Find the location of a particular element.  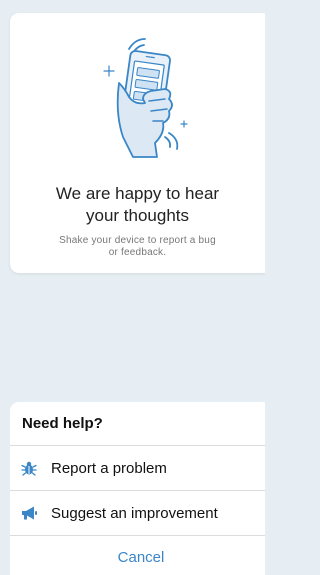

sheet-title: Need help? is located at coordinates (137, 424).